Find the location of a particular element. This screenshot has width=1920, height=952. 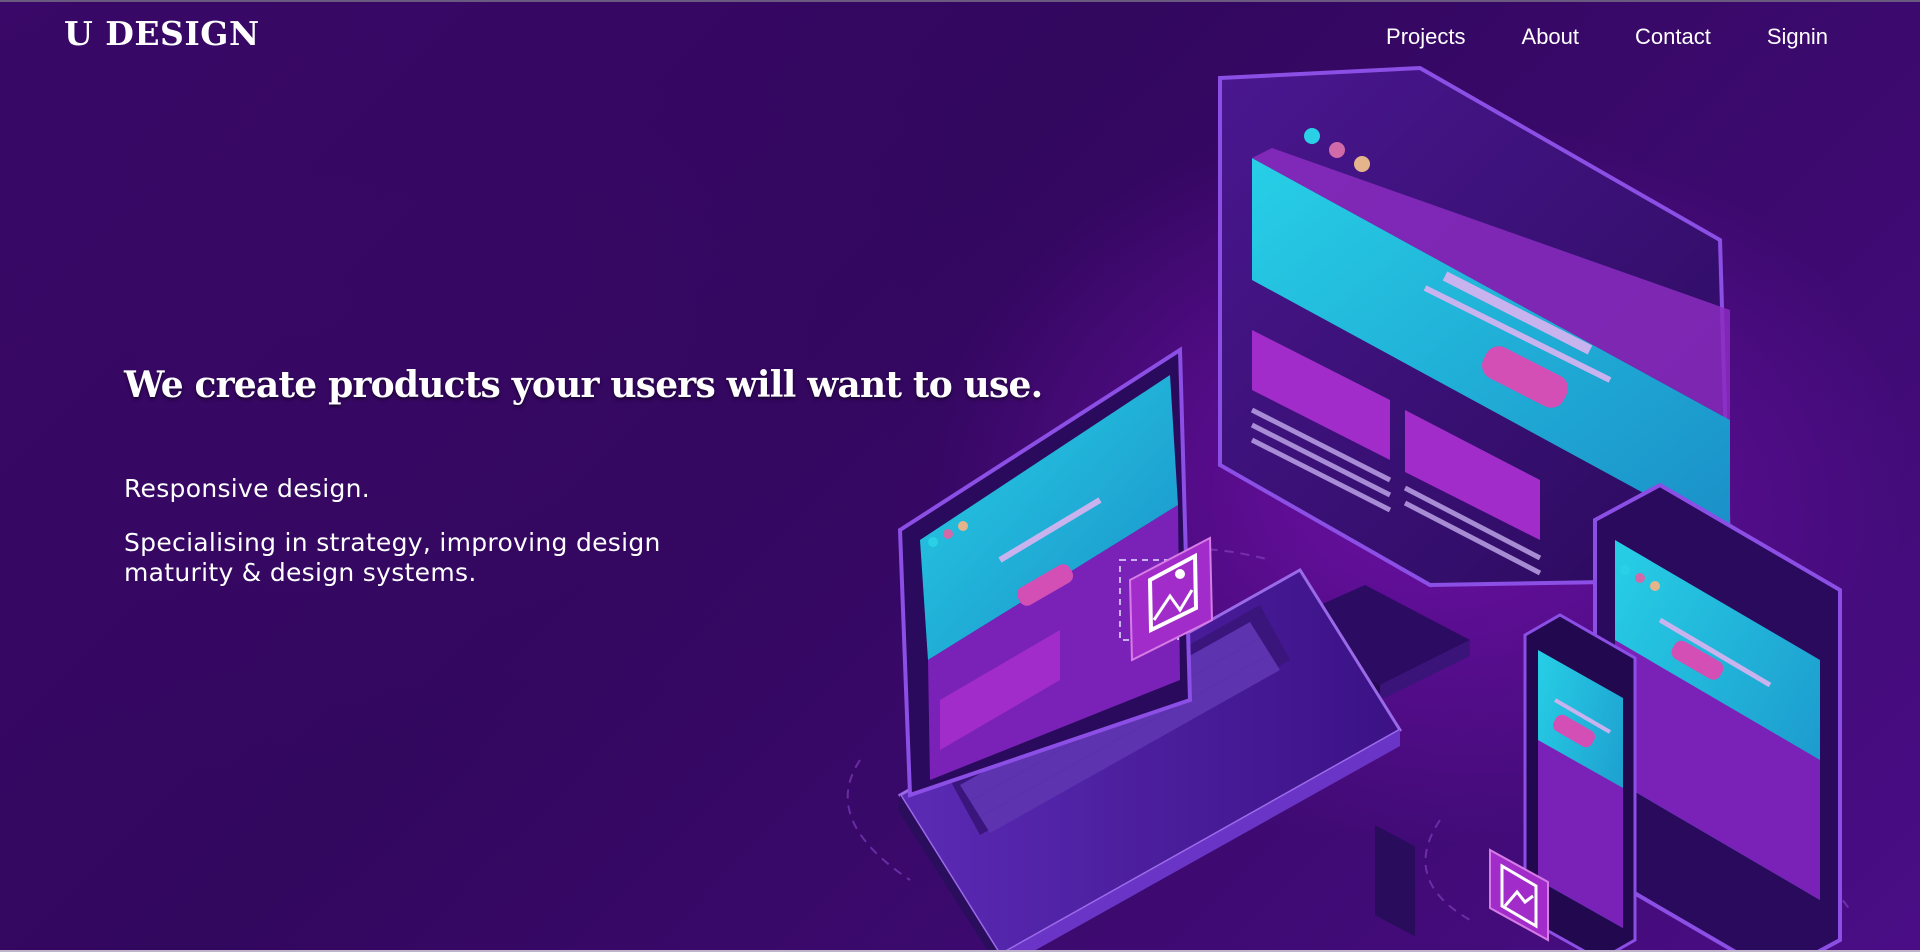

top-border is located at coordinates (960, 1).